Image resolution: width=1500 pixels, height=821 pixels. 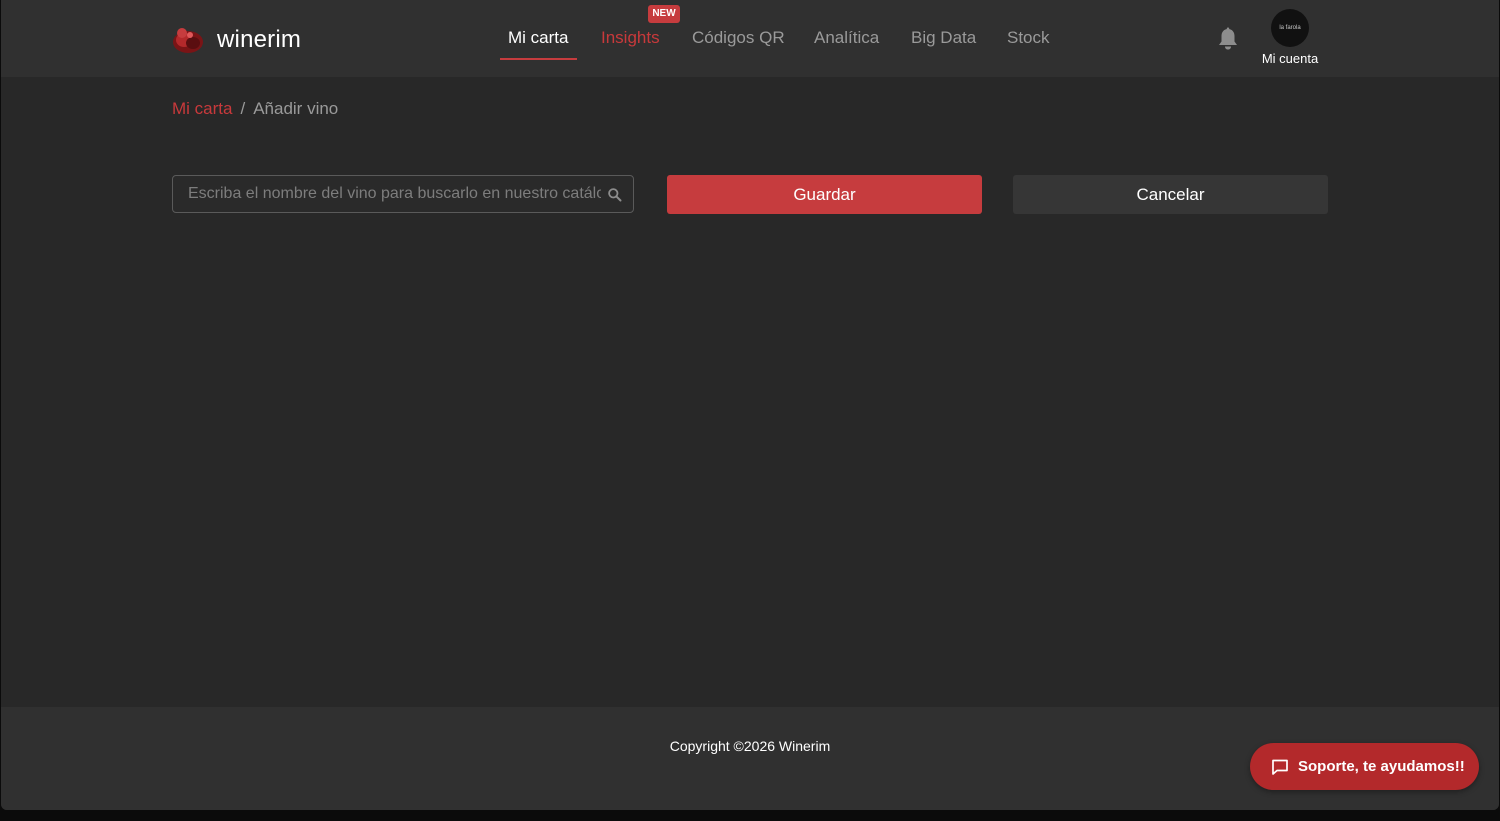 I want to click on avatar: la farola, so click(x=1290, y=28).